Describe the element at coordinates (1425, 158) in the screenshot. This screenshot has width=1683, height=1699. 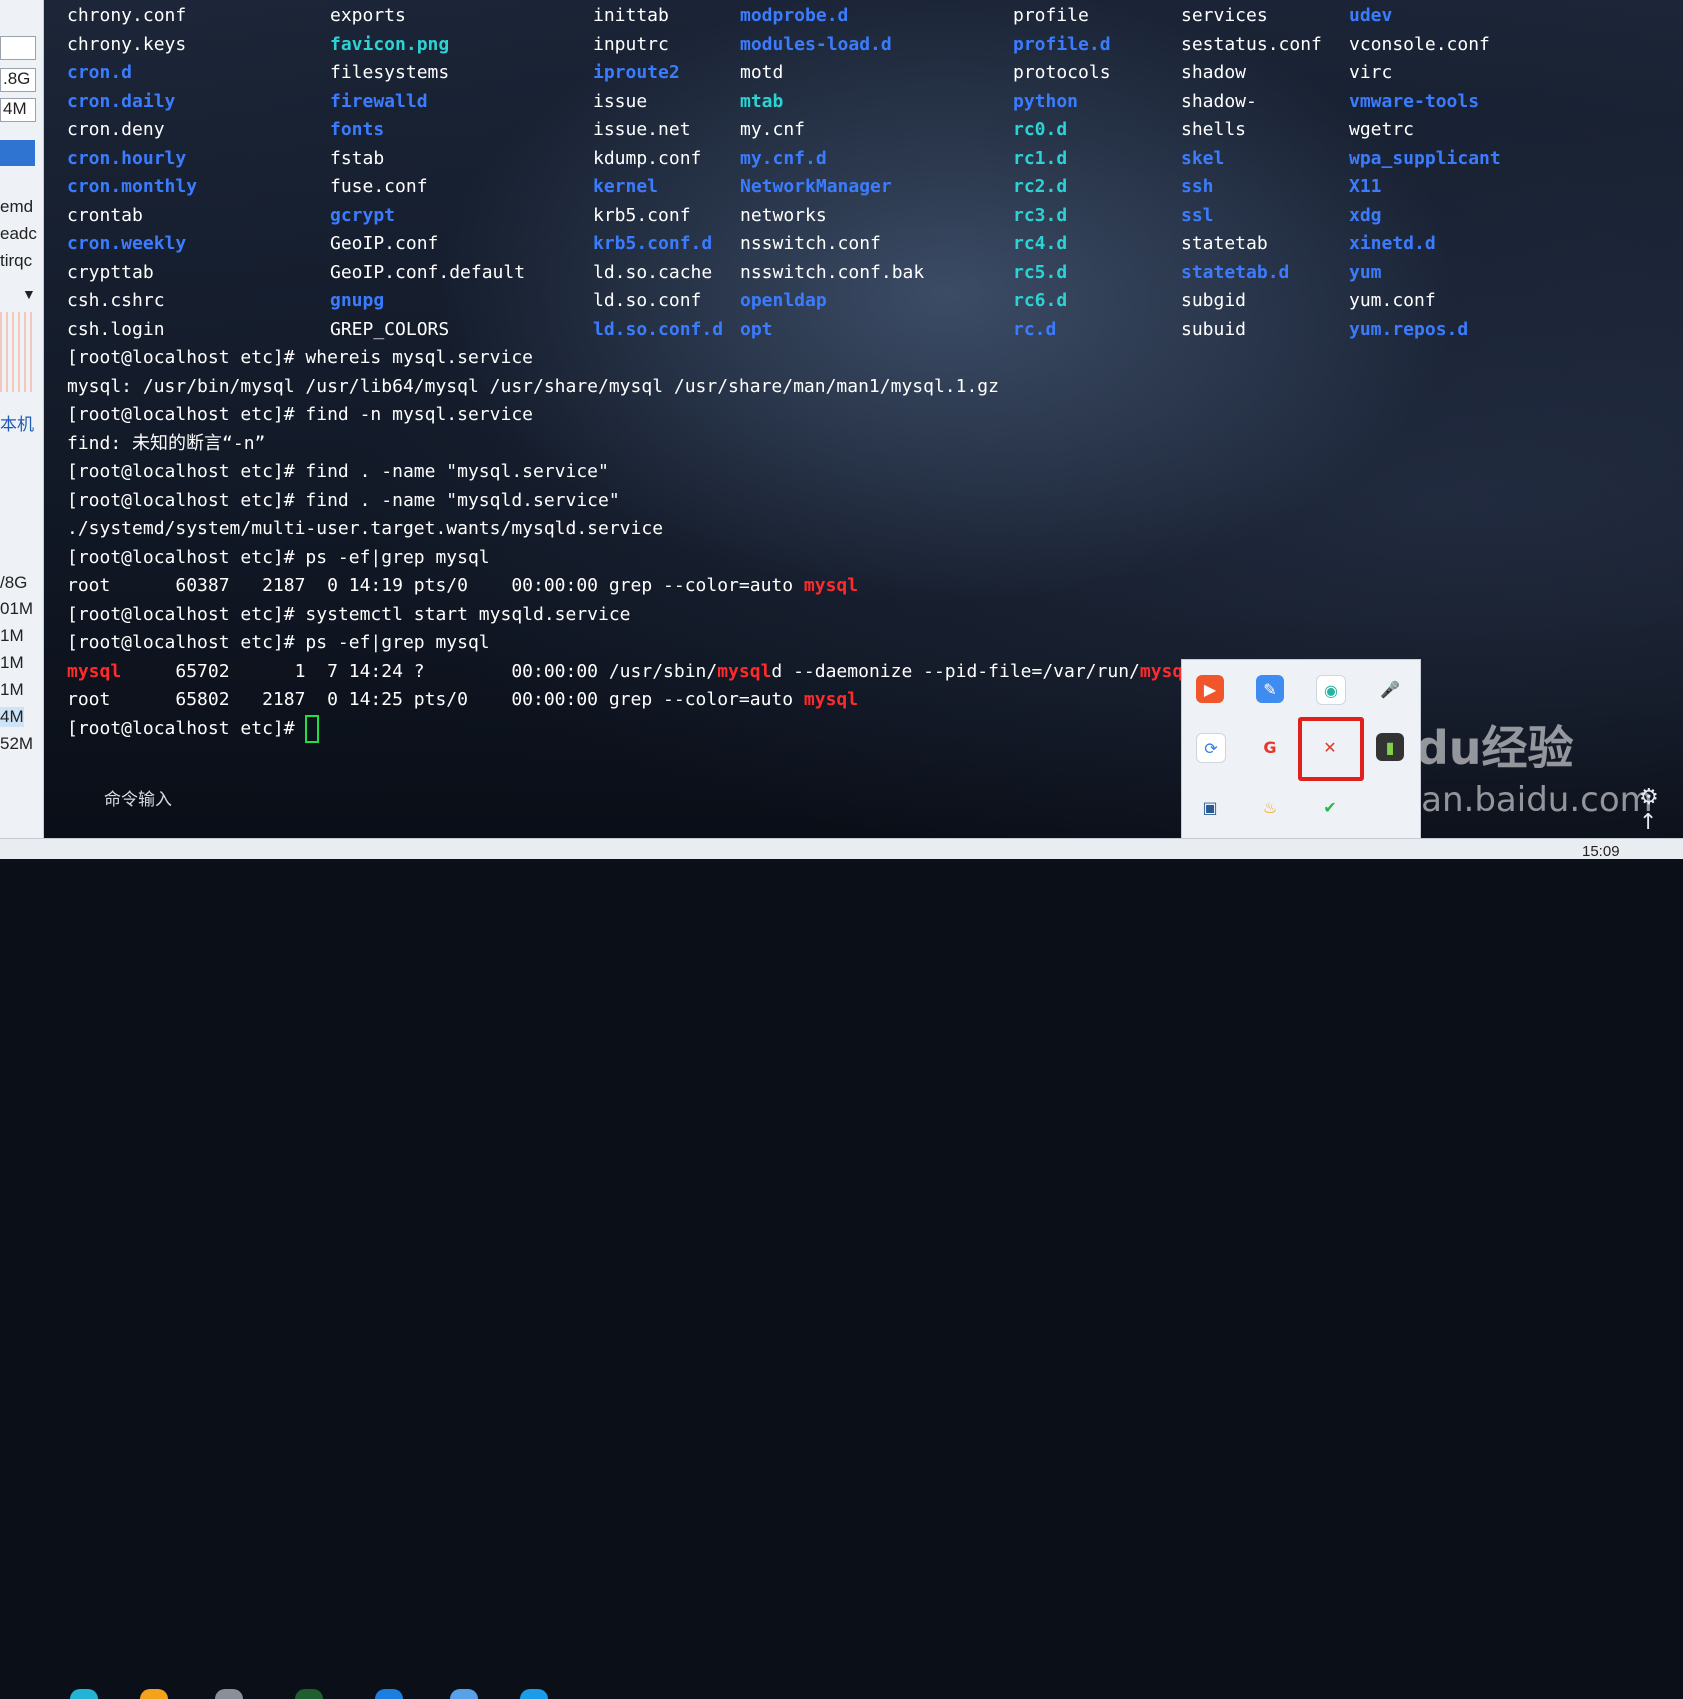
I see `ls-entry: wpa_supplicant` at that location.